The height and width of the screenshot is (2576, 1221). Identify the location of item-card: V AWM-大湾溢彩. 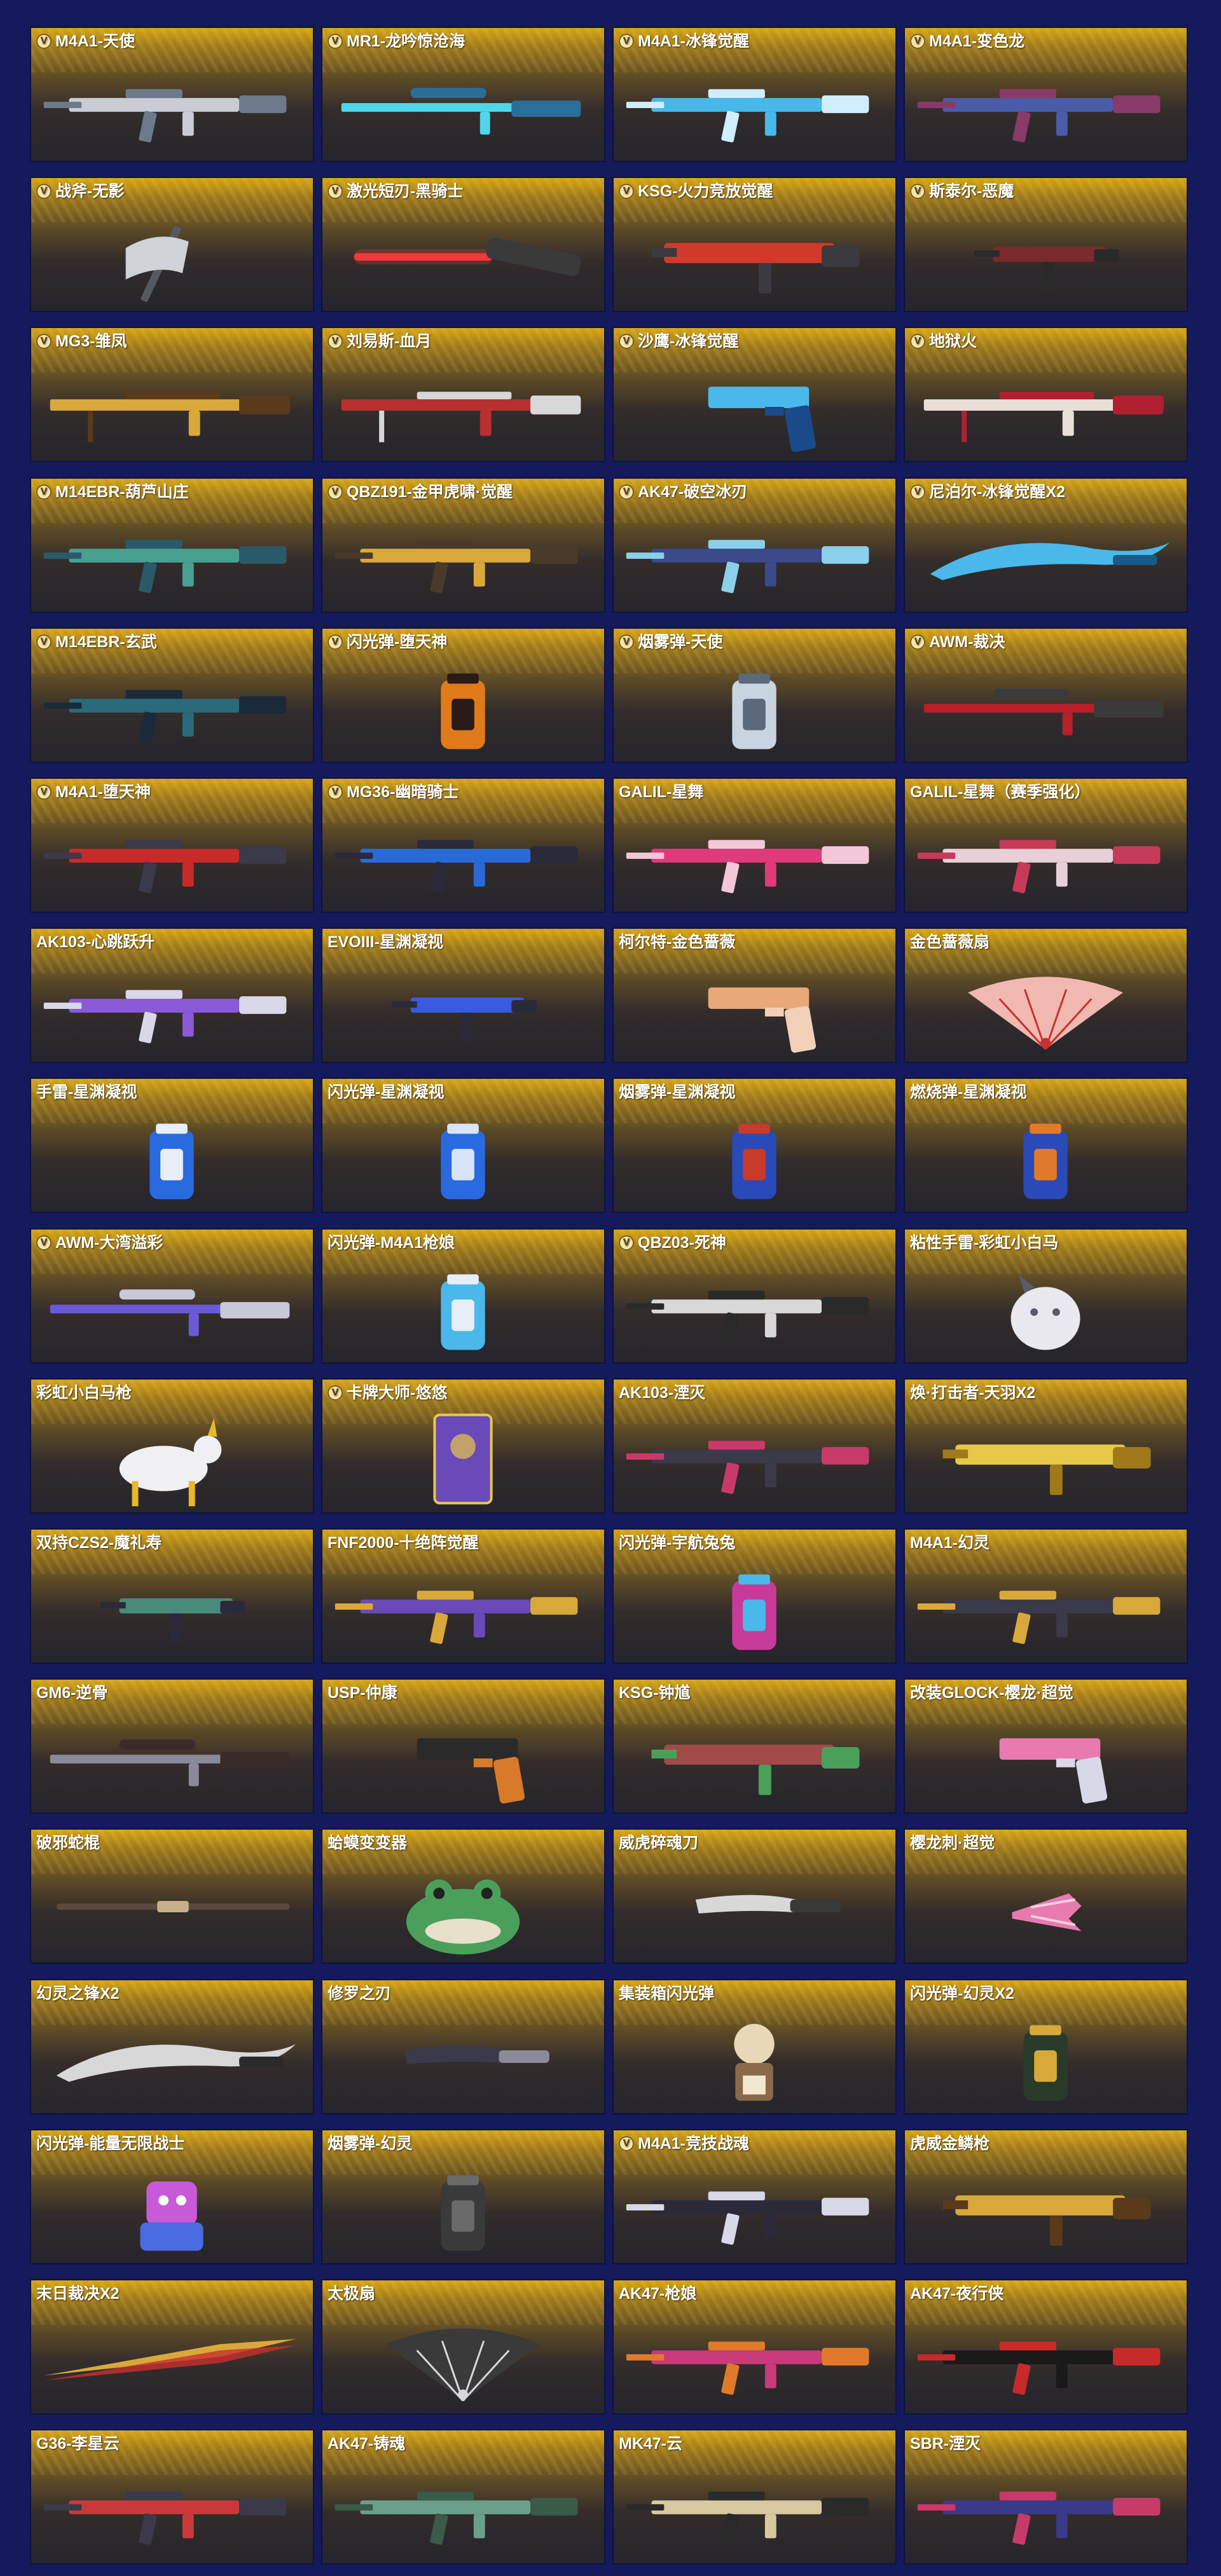
(172, 1296).